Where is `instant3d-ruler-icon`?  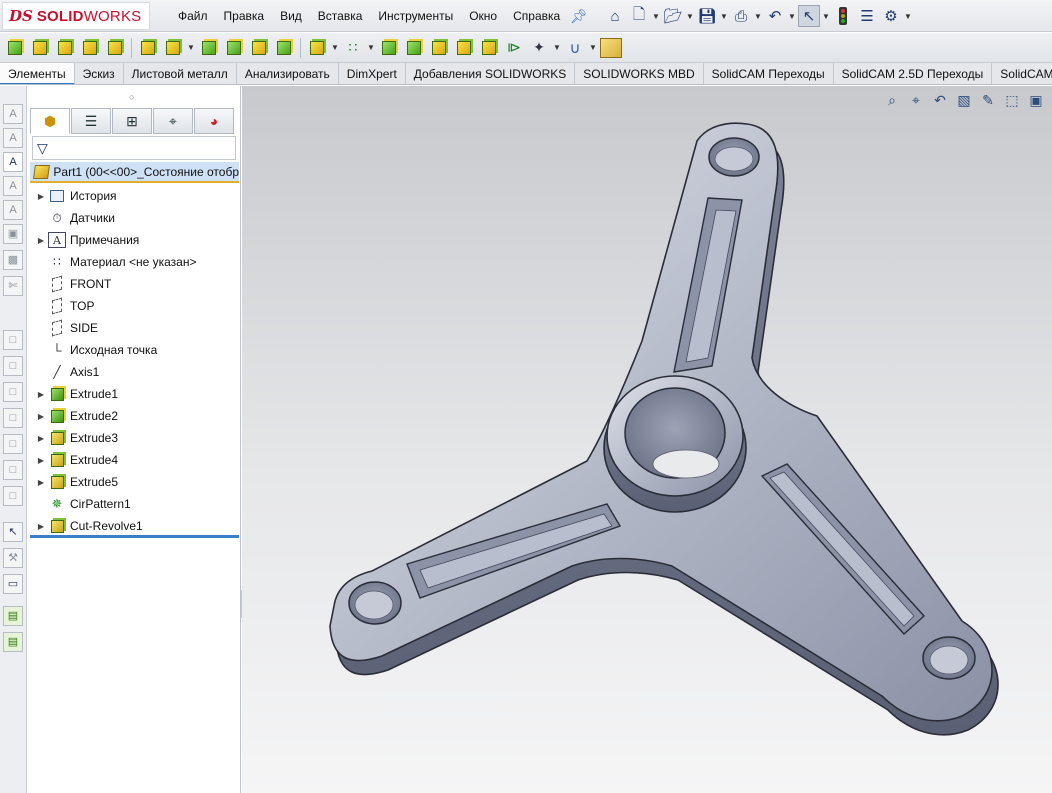
instant3d-ruler-icon is located at coordinates (611, 48).